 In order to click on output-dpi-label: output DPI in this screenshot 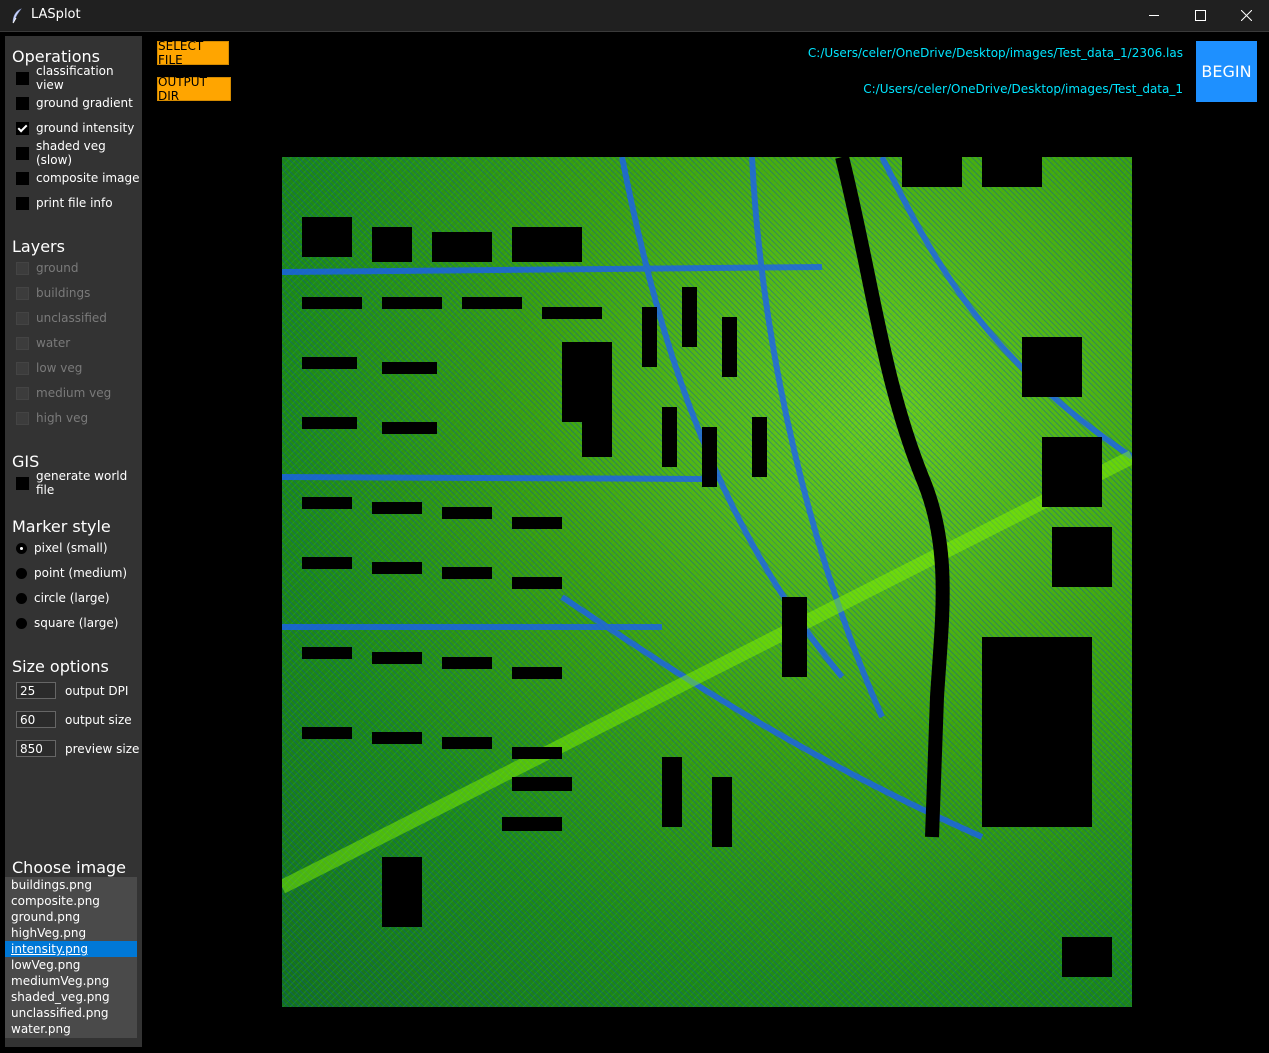, I will do `click(97, 690)`.